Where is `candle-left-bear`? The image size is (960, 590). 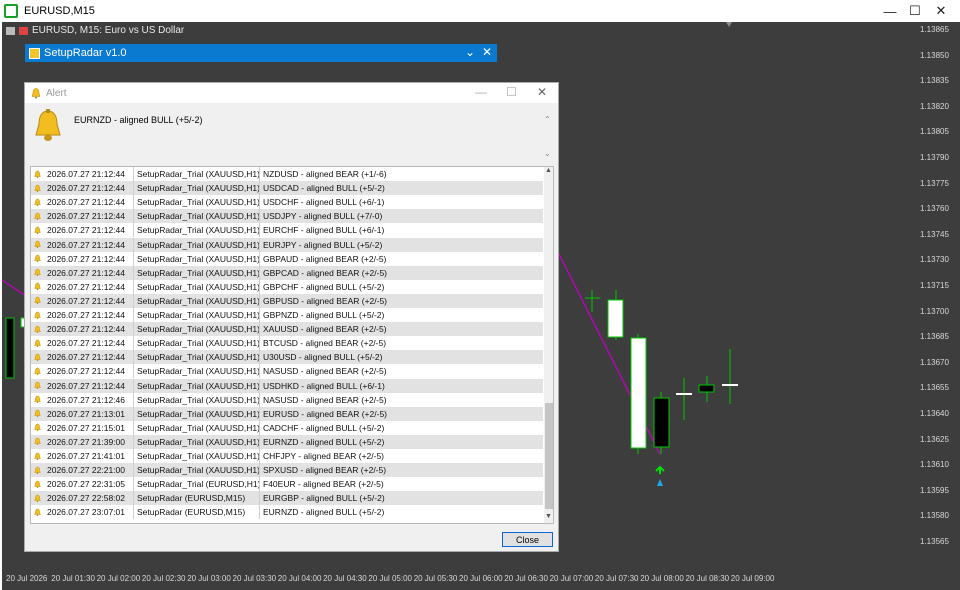 candle-left-bear is located at coordinates (10, 348).